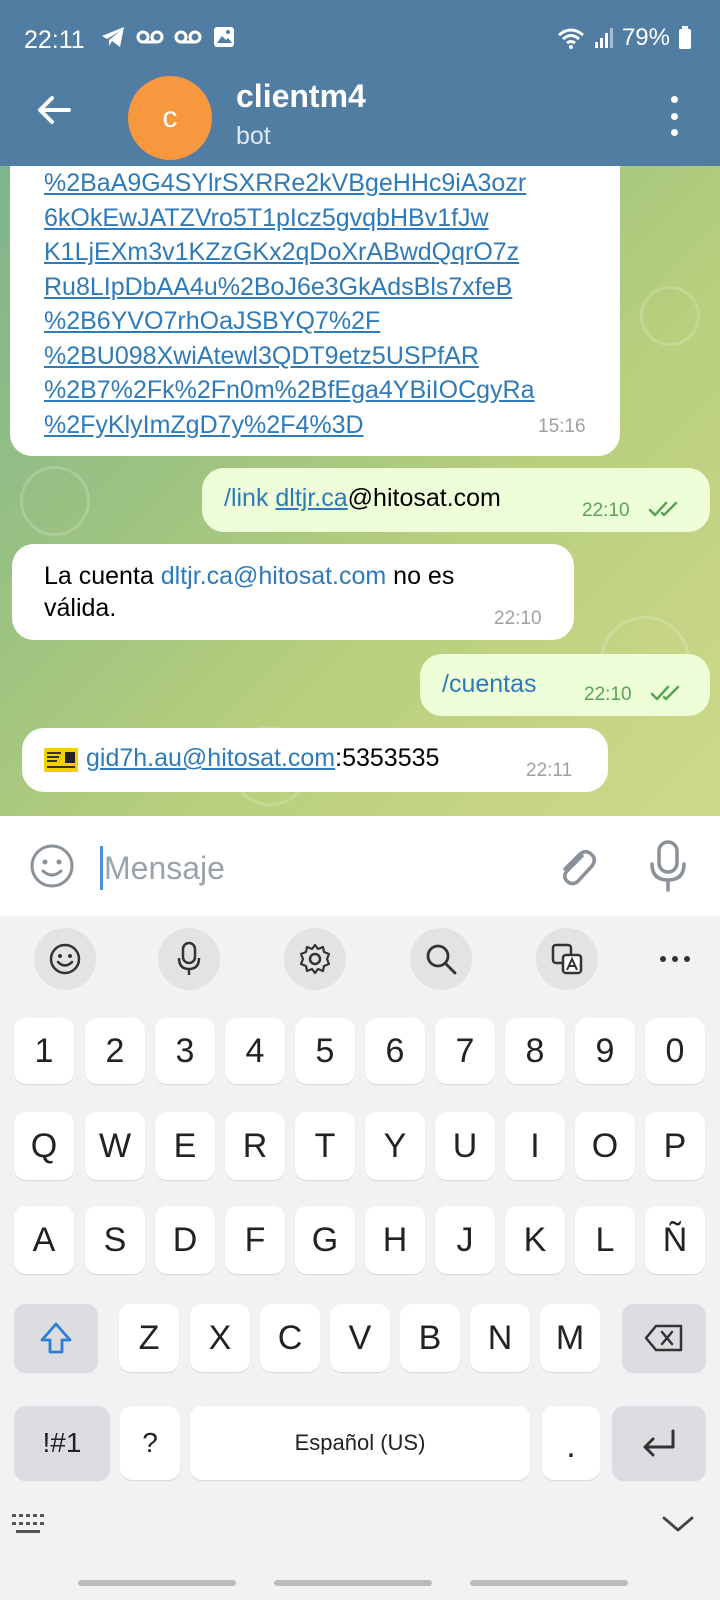 Image resolution: width=720 pixels, height=1600 pixels. Describe the element at coordinates (465, 1240) in the screenshot. I see `key-j: J` at that location.